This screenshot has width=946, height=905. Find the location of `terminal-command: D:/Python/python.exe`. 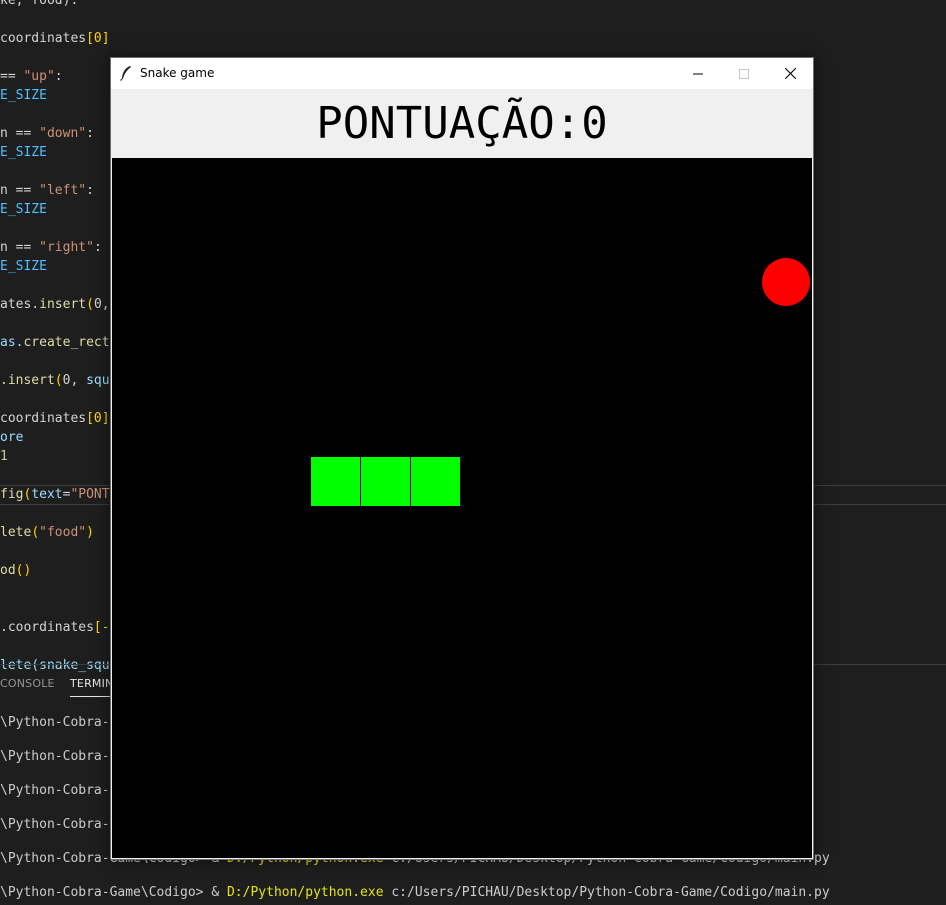

terminal-command: D:/Python/python.exe is located at coordinates (305, 892).